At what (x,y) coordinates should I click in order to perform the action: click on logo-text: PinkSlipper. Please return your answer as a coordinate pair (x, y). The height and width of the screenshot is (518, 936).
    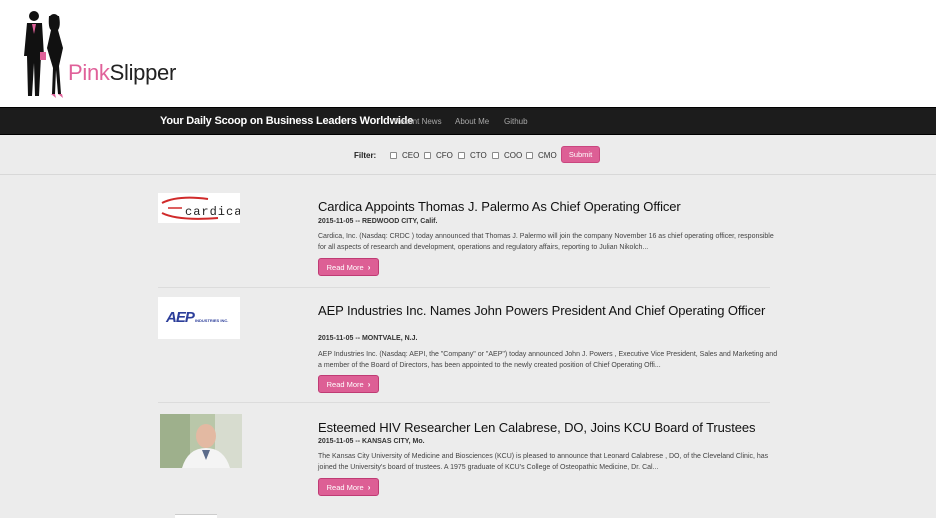
    Looking at the image, I should click on (122, 73).